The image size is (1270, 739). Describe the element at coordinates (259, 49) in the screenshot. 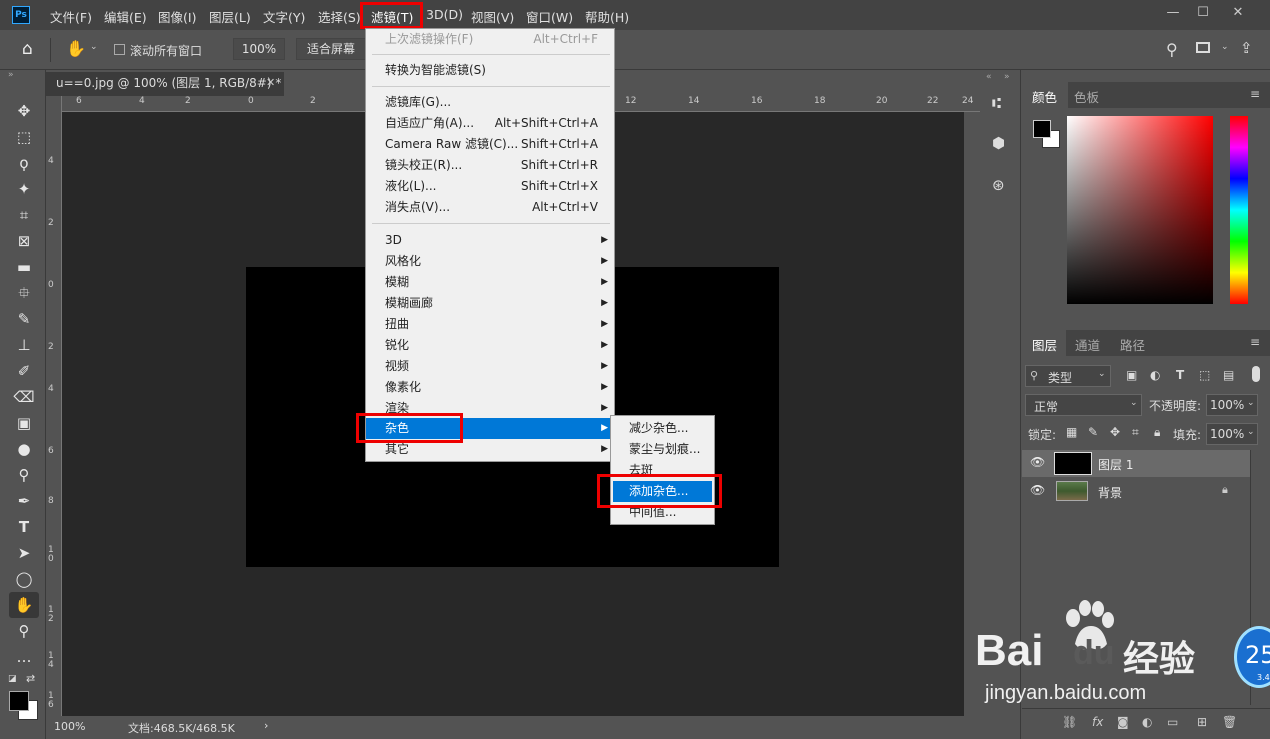

I see `zoom-100-button: 100%` at that location.